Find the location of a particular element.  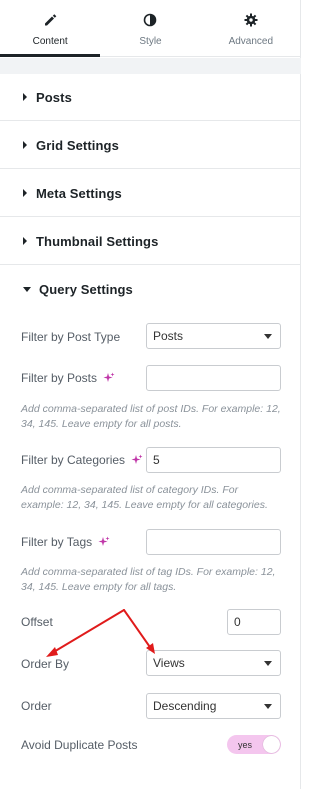

section-query-title: Query Settings is located at coordinates (86, 289).